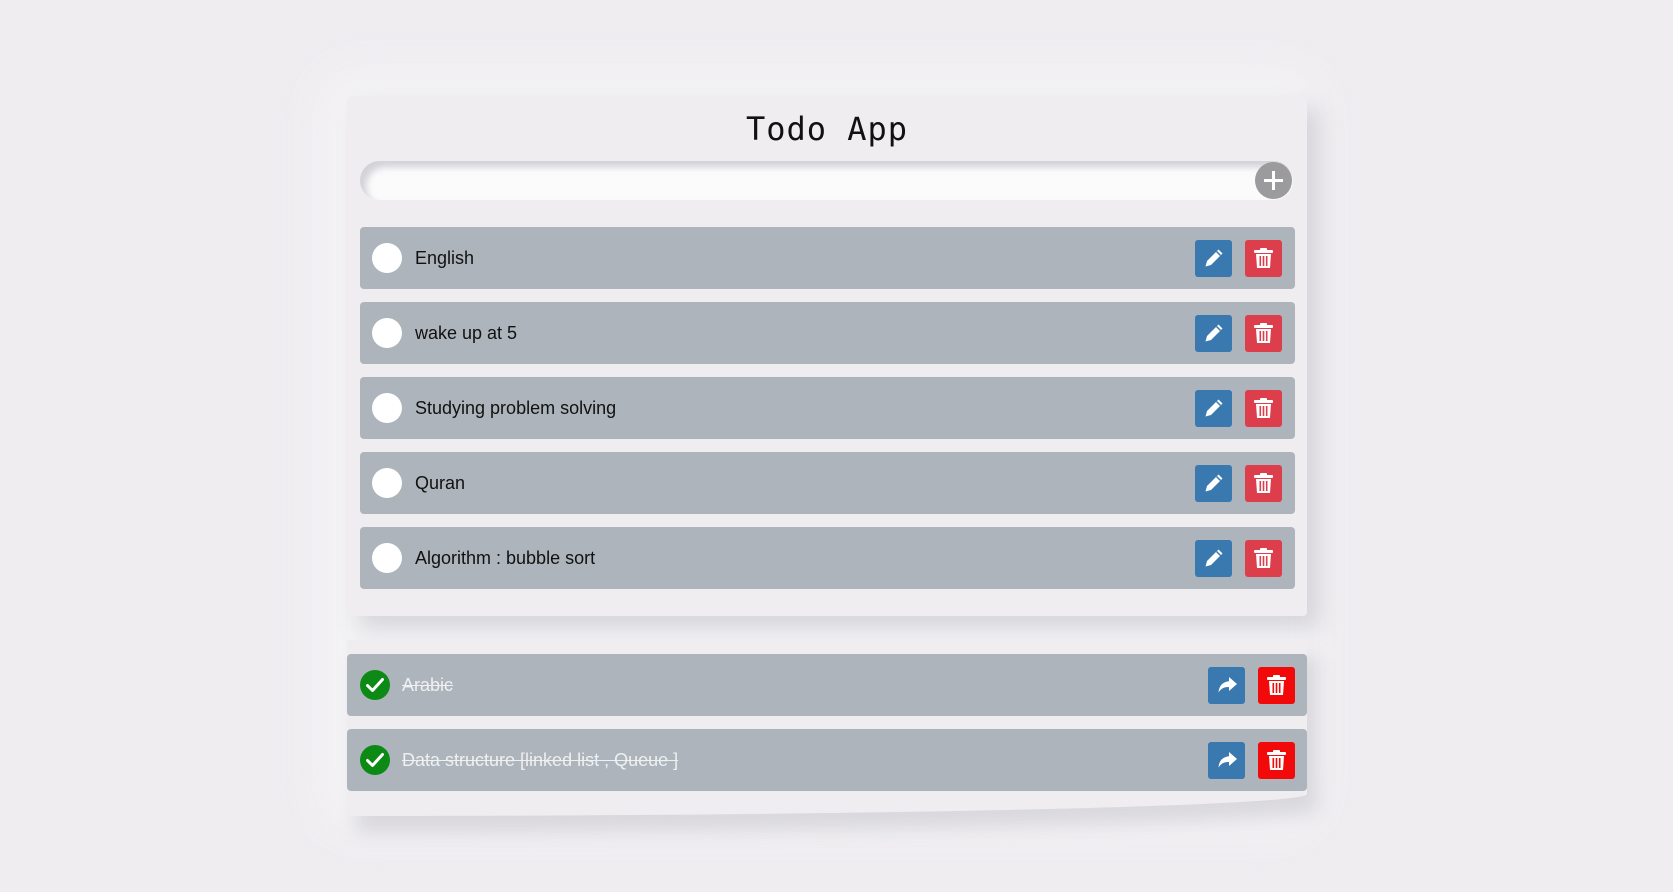 The width and height of the screenshot is (1673, 892). Describe the element at coordinates (466, 333) in the screenshot. I see `todo-label: wake up at 5` at that location.